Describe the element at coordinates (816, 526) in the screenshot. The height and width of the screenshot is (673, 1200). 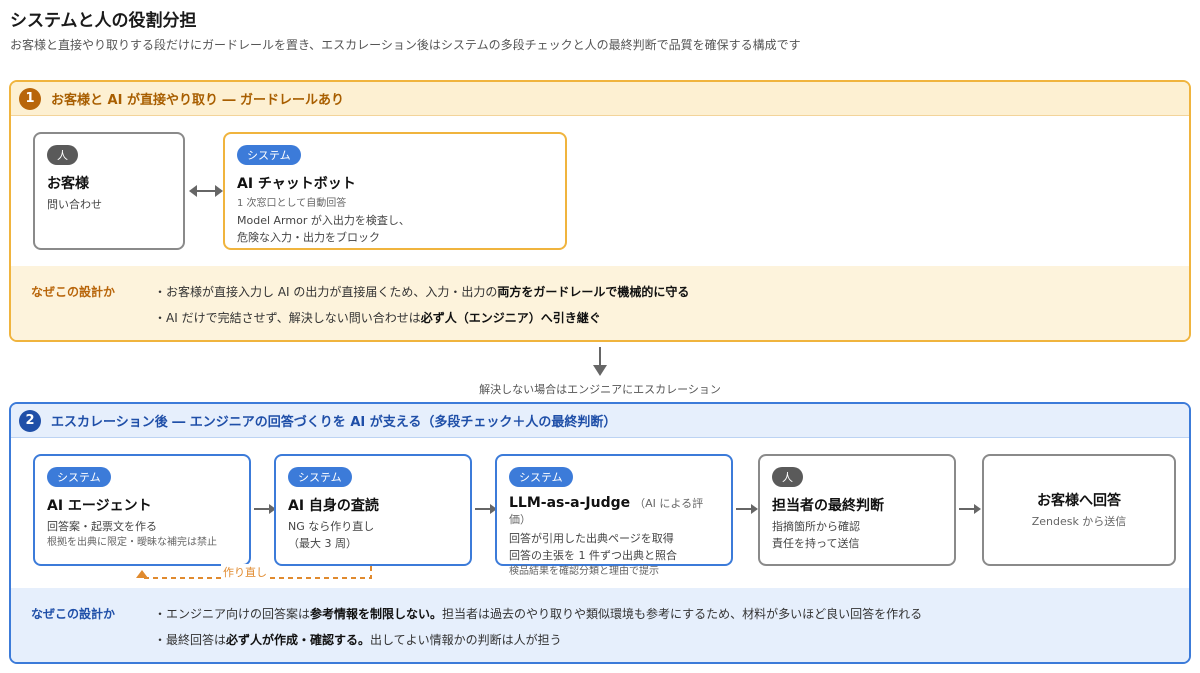
I see `owner-decision-line1: 指摘箇所から確認` at that location.